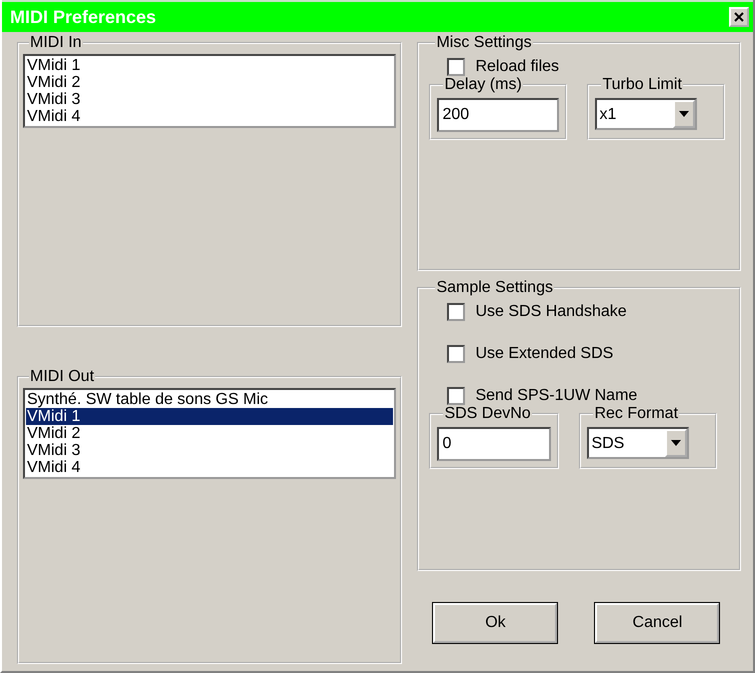  What do you see at coordinates (484, 43) in the screenshot?
I see `group-label: Misc Settings` at bounding box center [484, 43].